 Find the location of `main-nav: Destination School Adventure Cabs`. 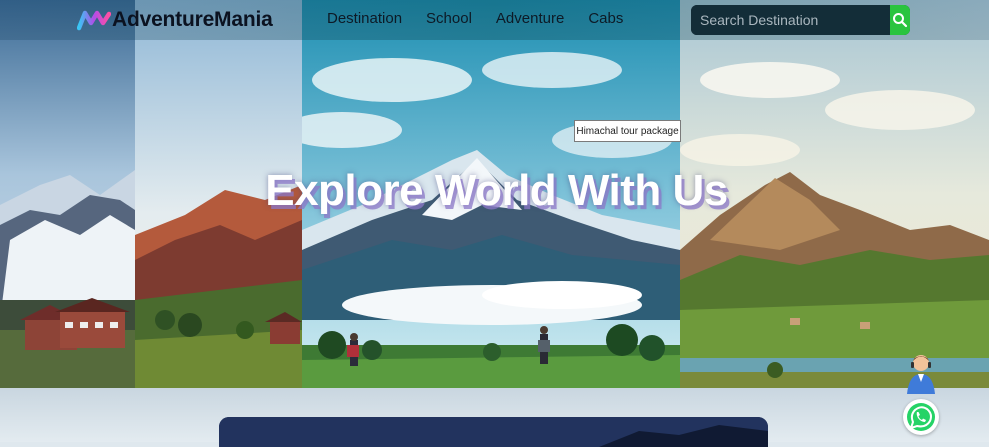

main-nav: Destination School Adventure Cabs is located at coordinates (487, 18).